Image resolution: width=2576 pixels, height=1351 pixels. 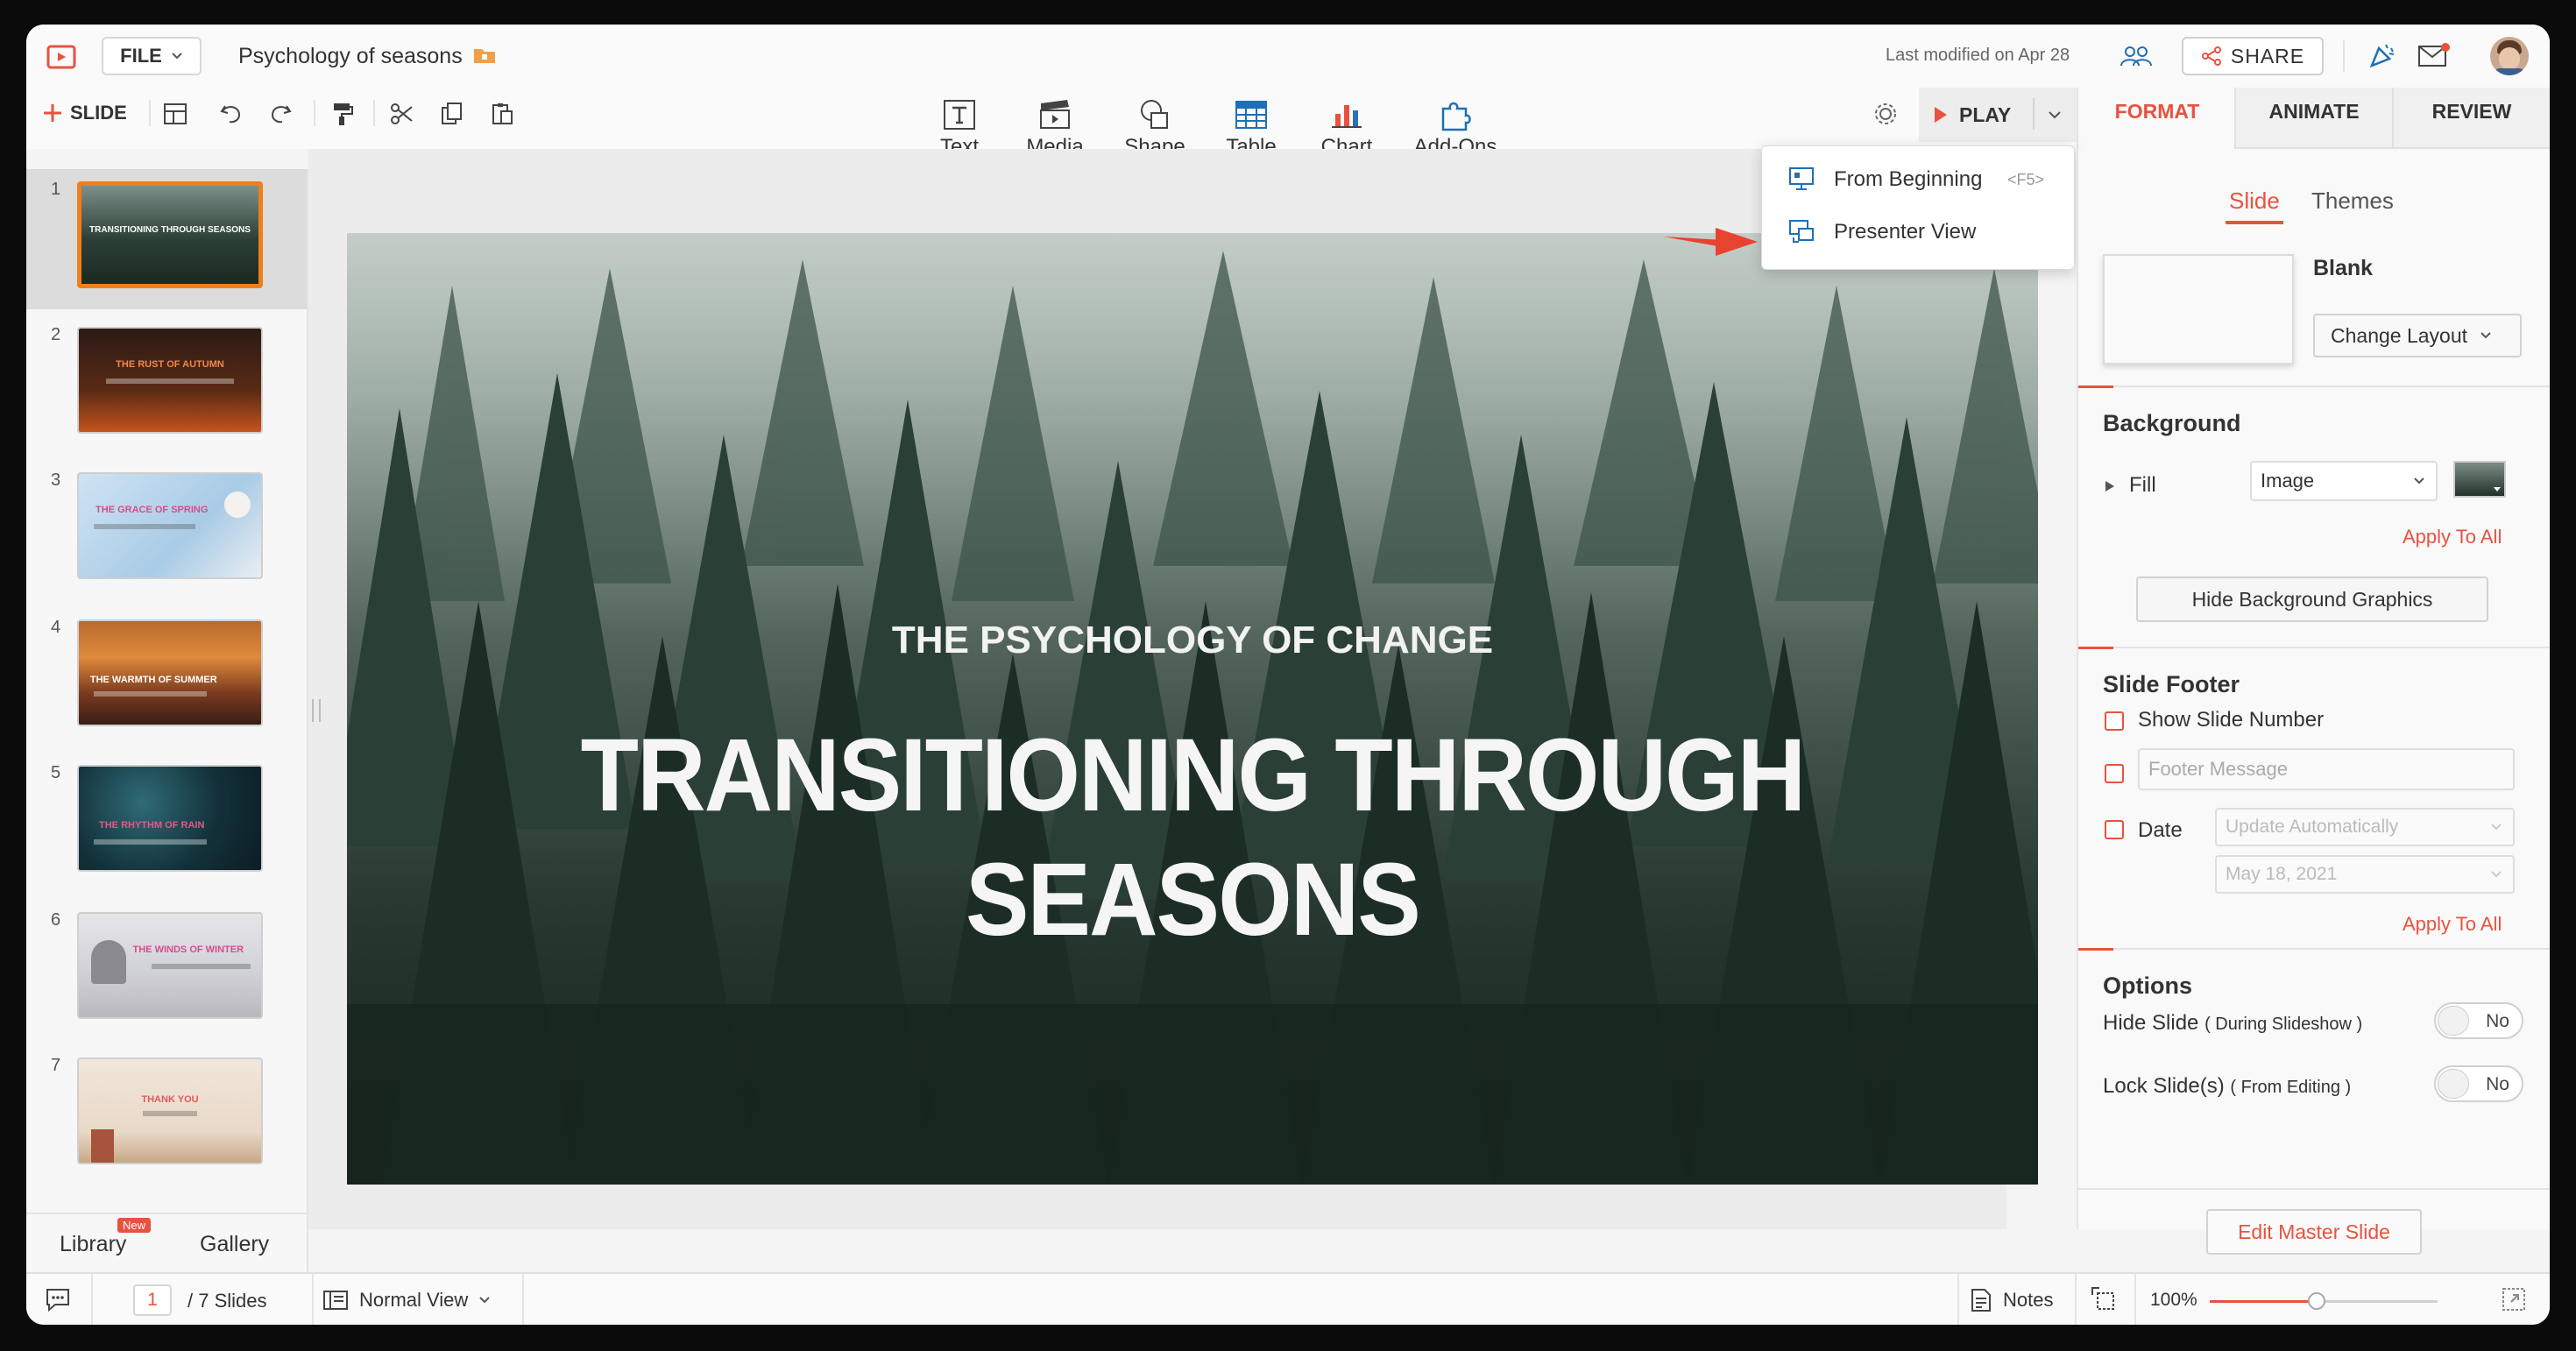 What do you see at coordinates (2156, 119) in the screenshot?
I see `tab-format: FORMAT` at bounding box center [2156, 119].